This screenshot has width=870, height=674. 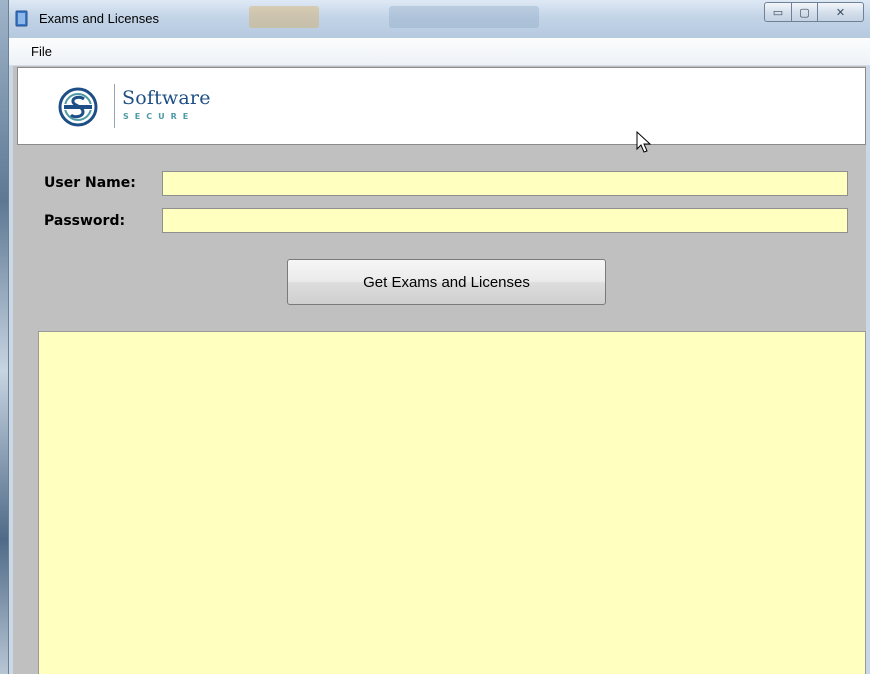 What do you see at coordinates (505, 183) in the screenshot?
I see `username-input` at bounding box center [505, 183].